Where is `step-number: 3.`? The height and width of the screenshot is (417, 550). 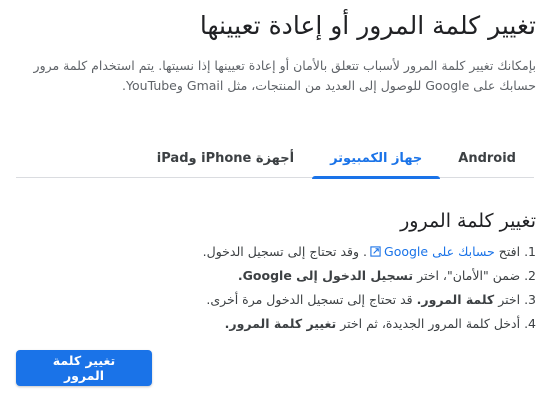
step-number: 3. is located at coordinates (530, 299).